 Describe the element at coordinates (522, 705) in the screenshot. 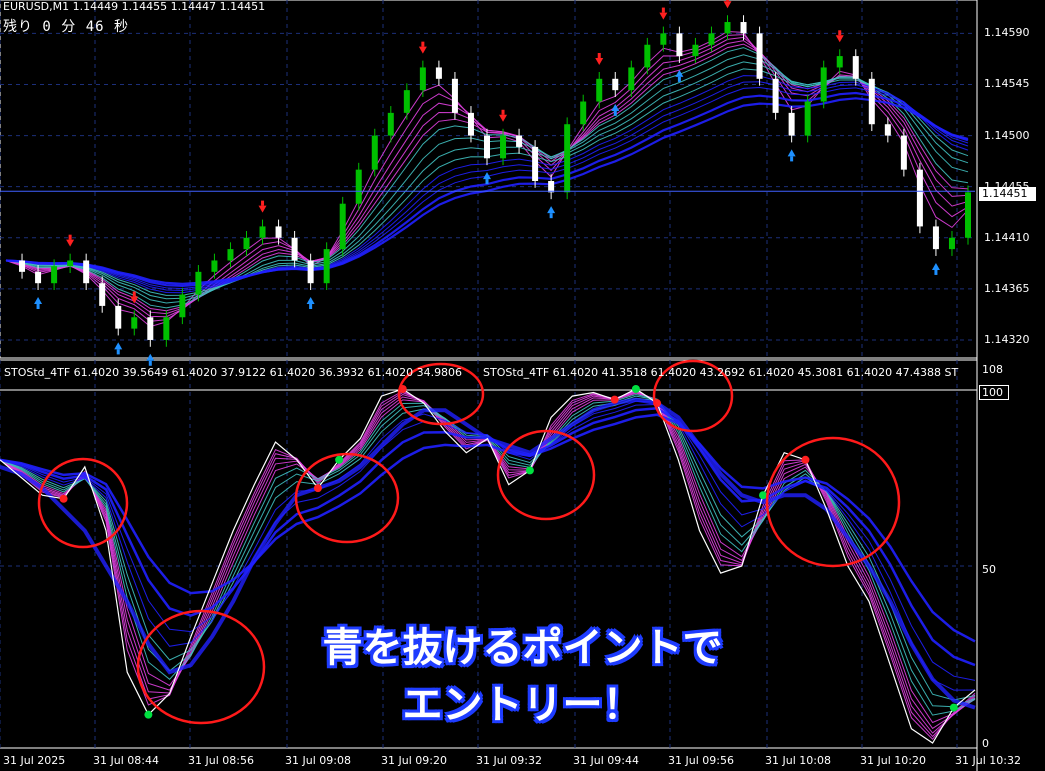

I see `overlay-caption-line2: エントリー！` at that location.